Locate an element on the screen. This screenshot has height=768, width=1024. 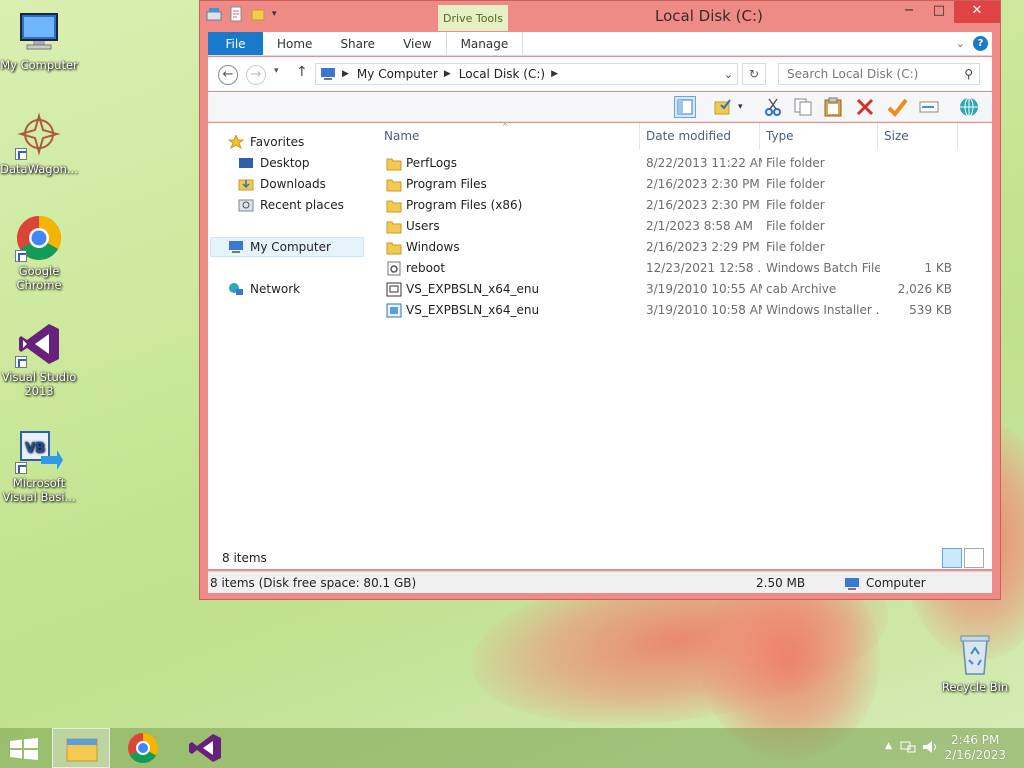
show-hidden-icons: ▲ is located at coordinates (888, 746).